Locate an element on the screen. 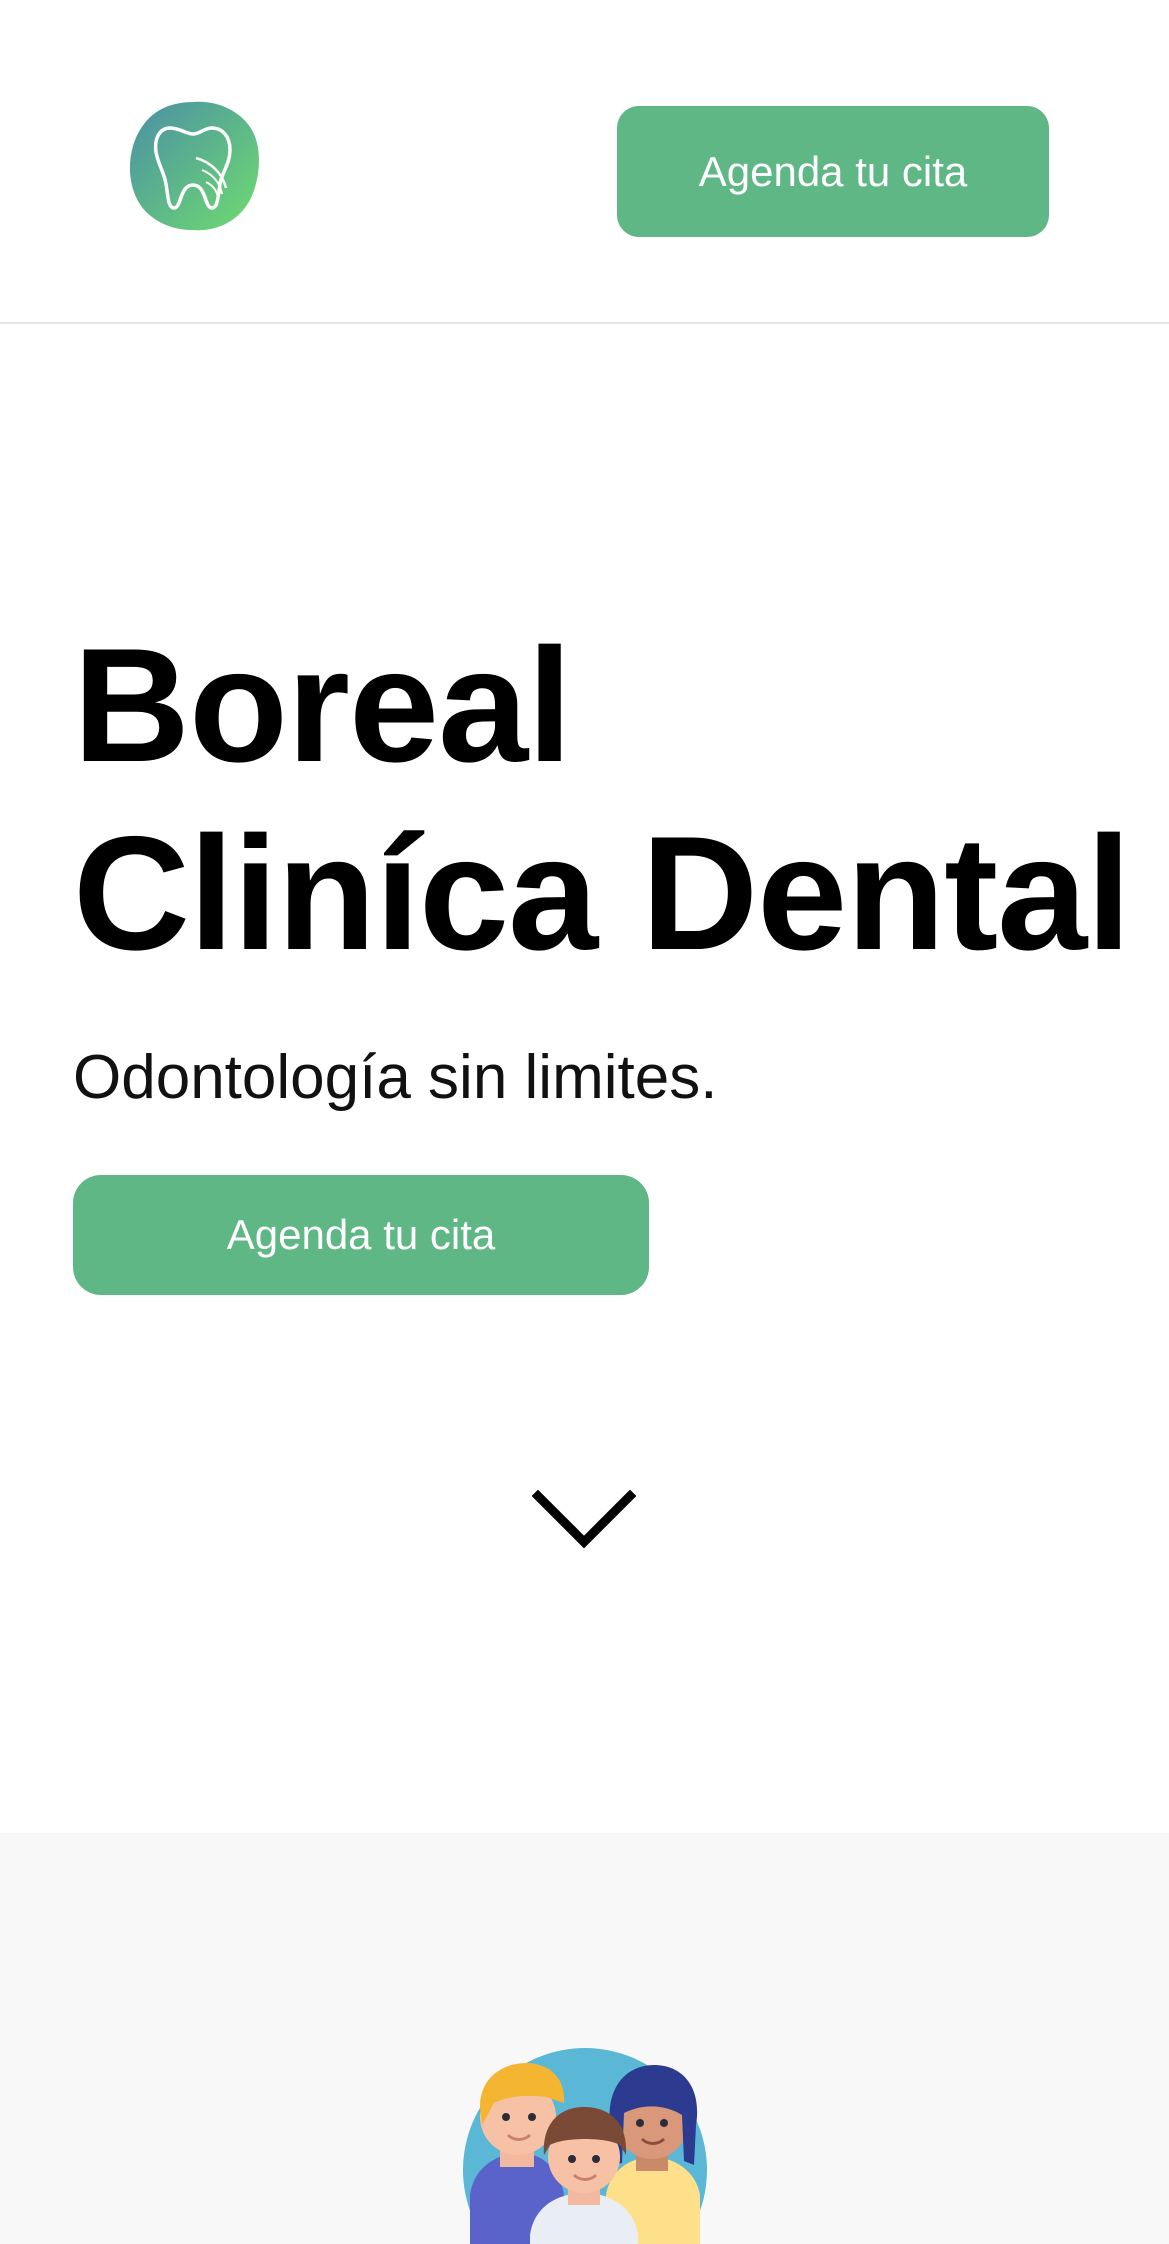  chevron-down-icon is located at coordinates (584, 1521).